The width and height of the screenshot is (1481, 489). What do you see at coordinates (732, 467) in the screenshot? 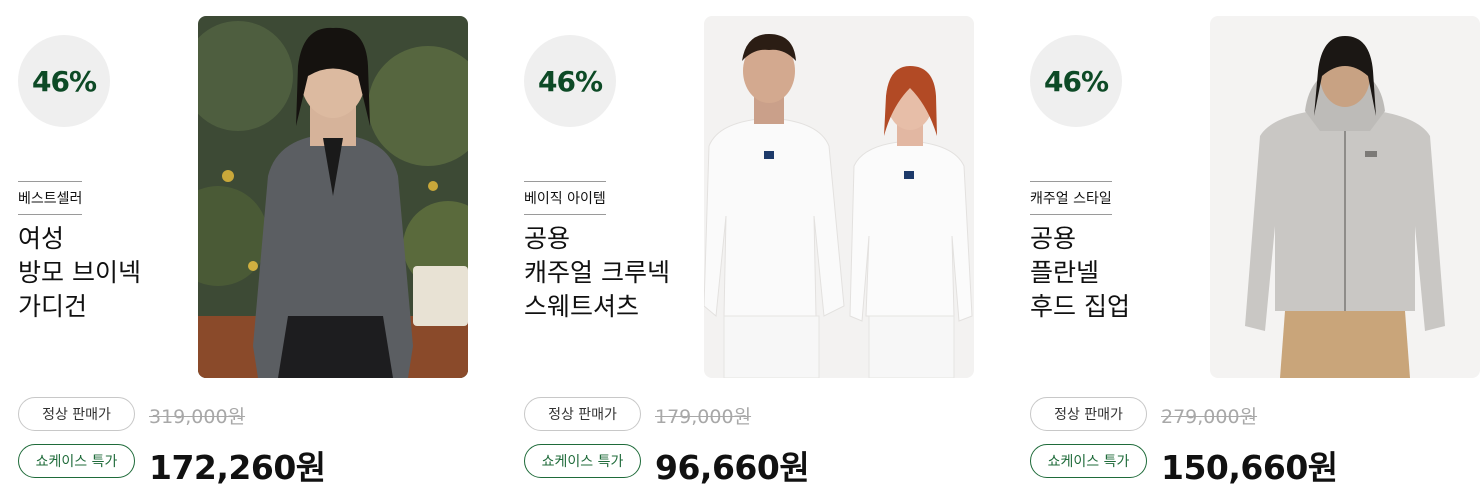
I see `sale-price: 96,660원` at bounding box center [732, 467].